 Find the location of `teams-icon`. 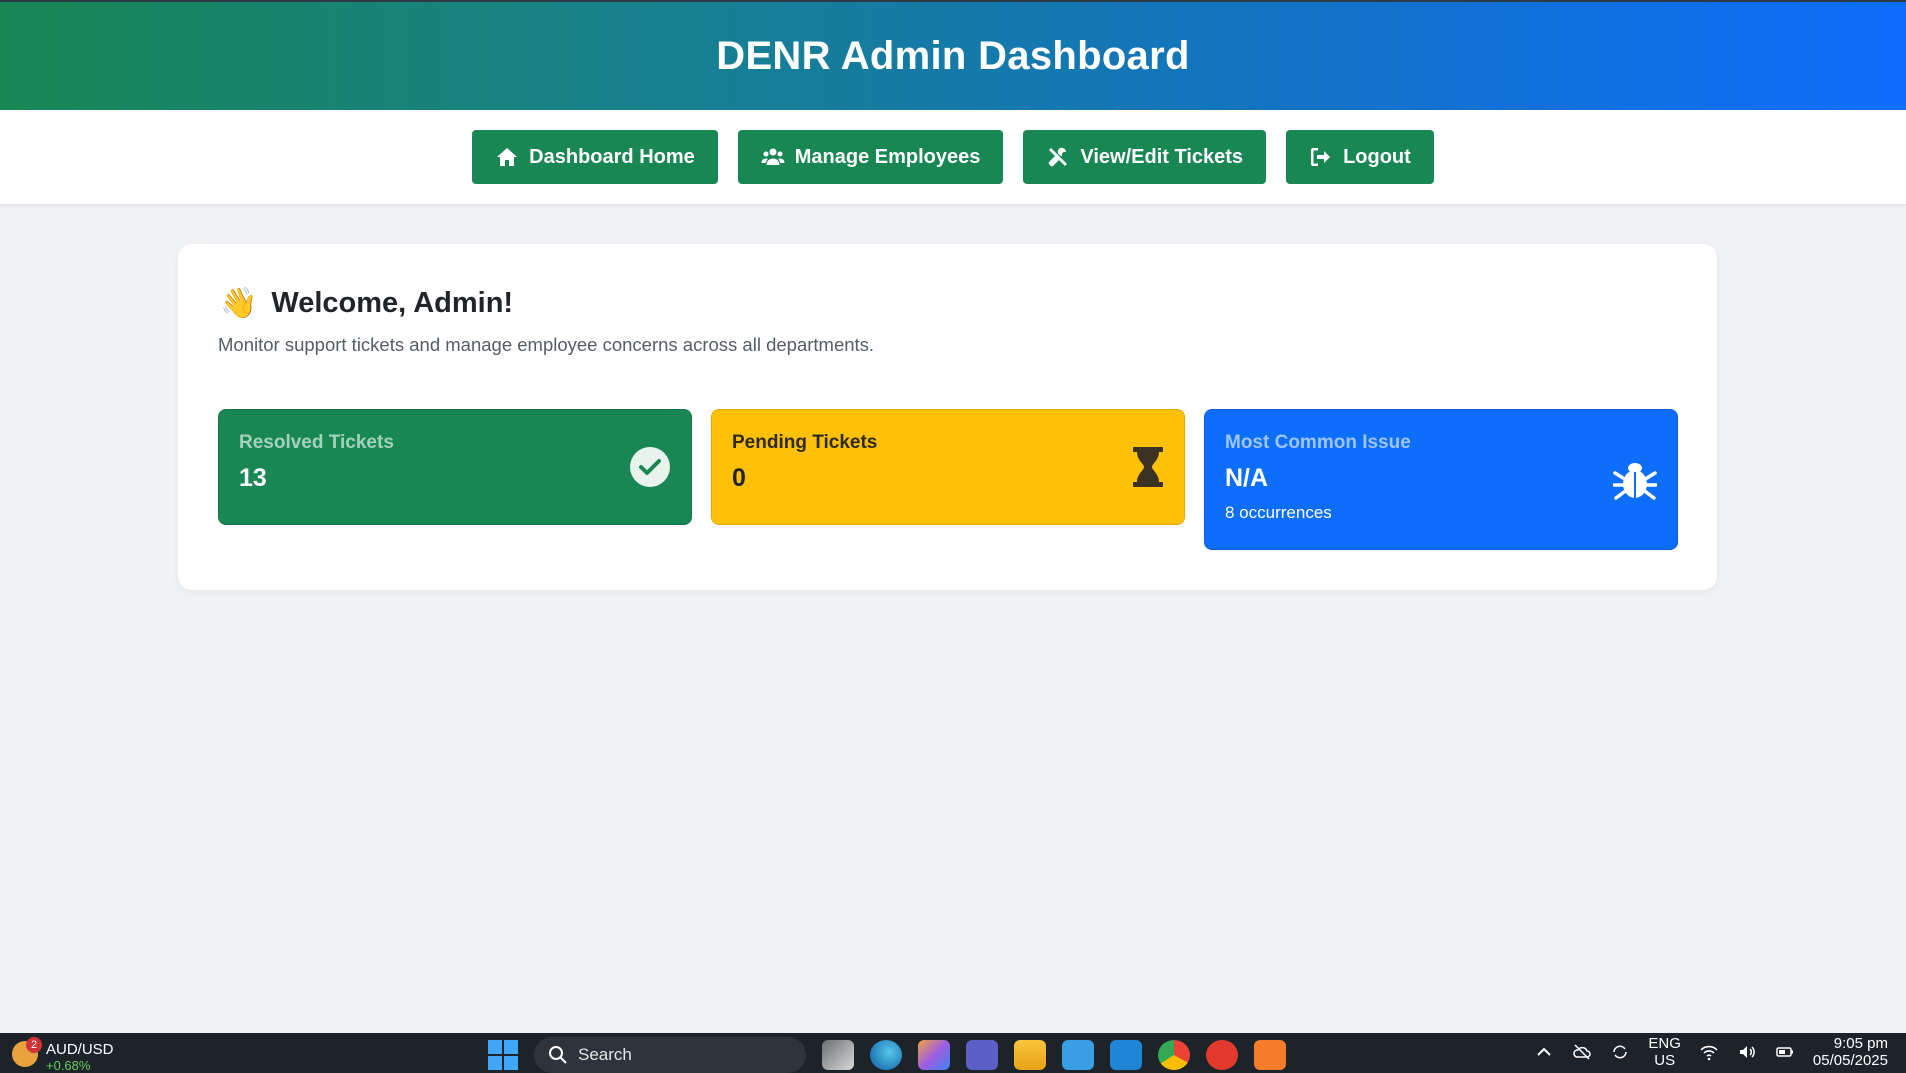

teams-icon is located at coordinates (982, 1055).